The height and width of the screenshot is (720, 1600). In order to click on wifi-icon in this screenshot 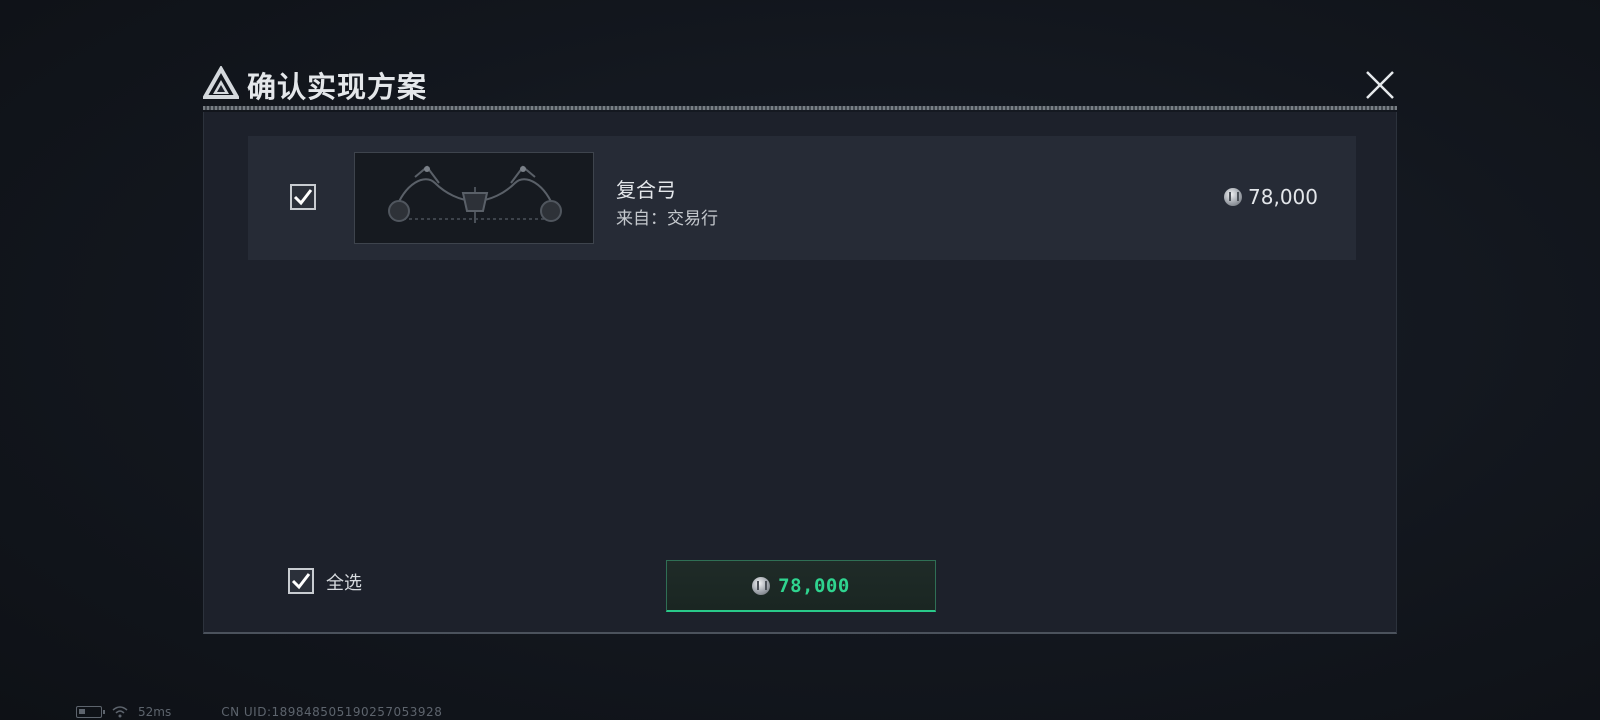, I will do `click(120, 712)`.